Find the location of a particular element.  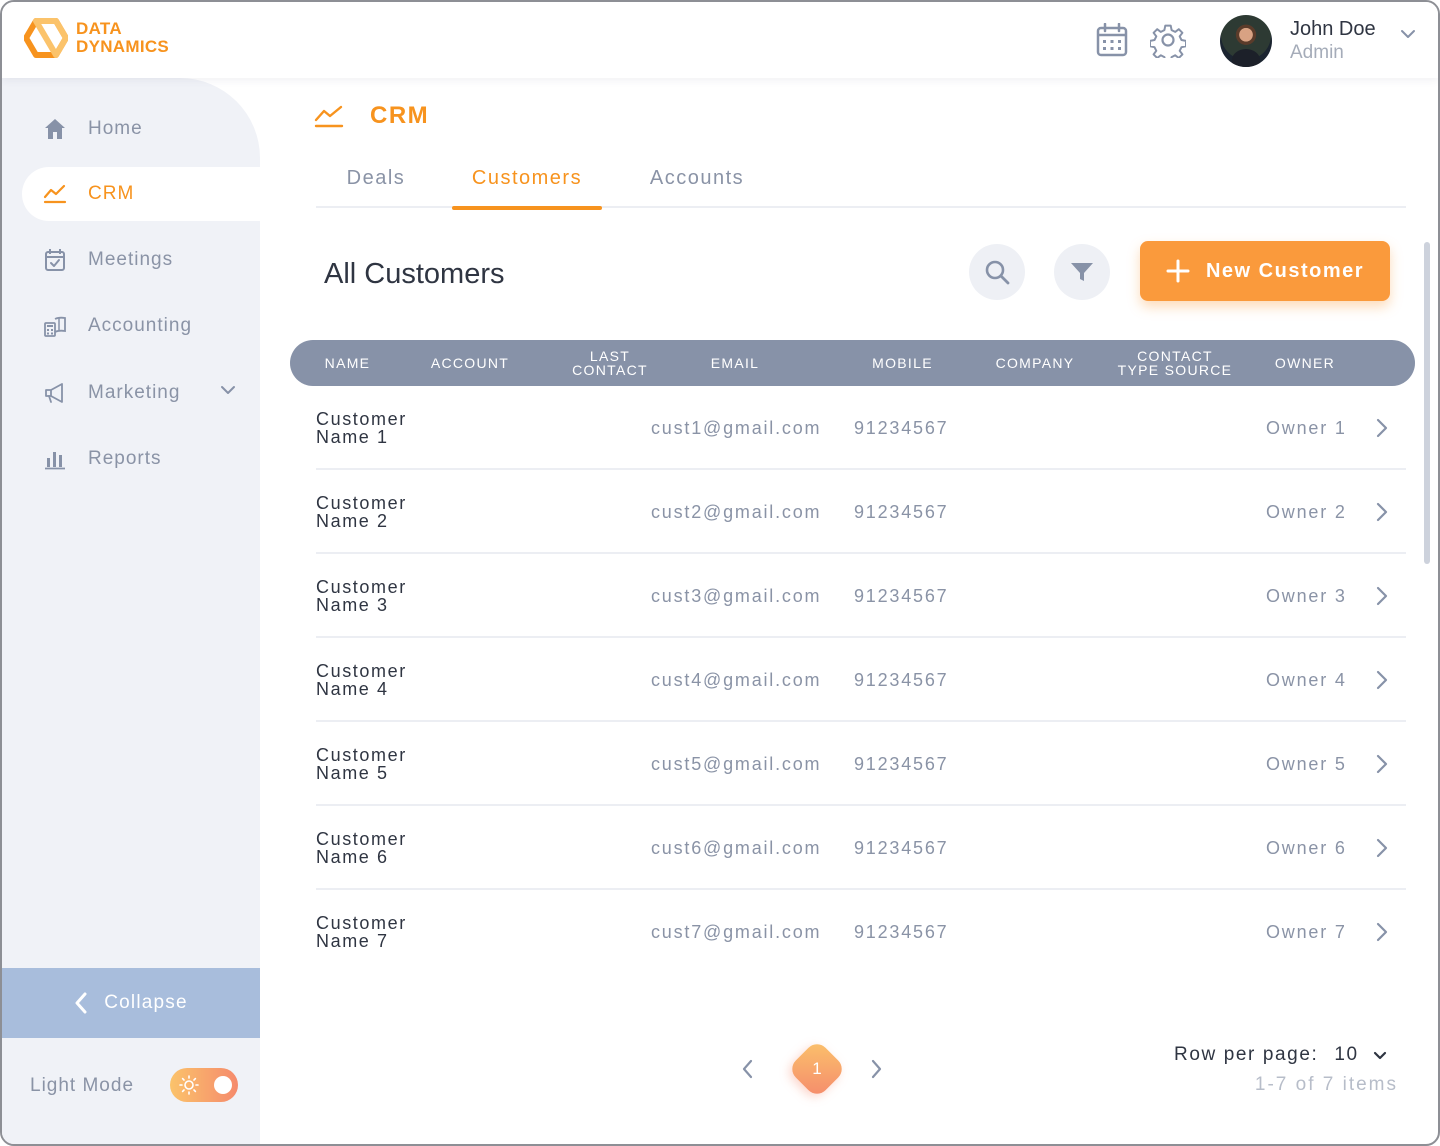

mode-label: Light Mode is located at coordinates (82, 1085).